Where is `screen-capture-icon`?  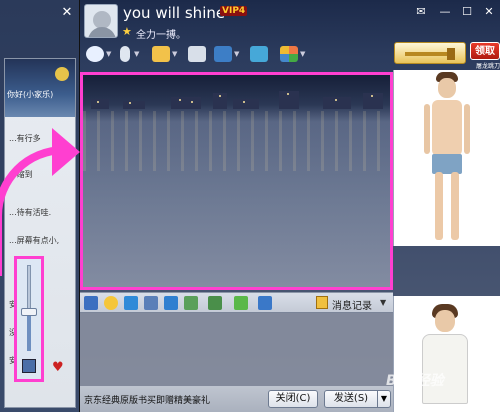 screen-capture-icon is located at coordinates (151, 303).